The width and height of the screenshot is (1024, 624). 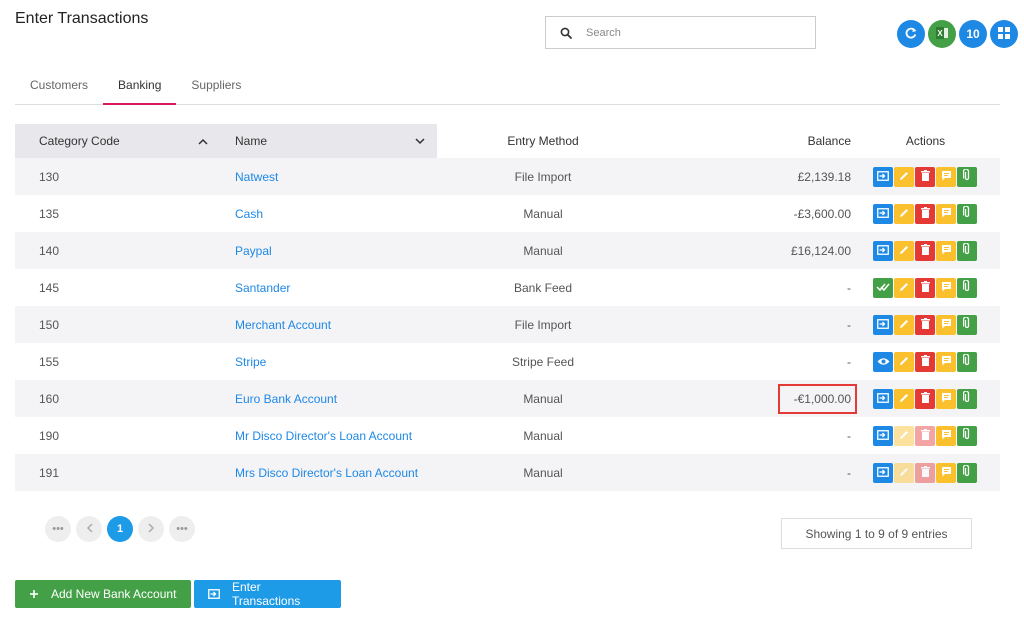 I want to click on account-name-link: Santander, so click(x=262, y=288).